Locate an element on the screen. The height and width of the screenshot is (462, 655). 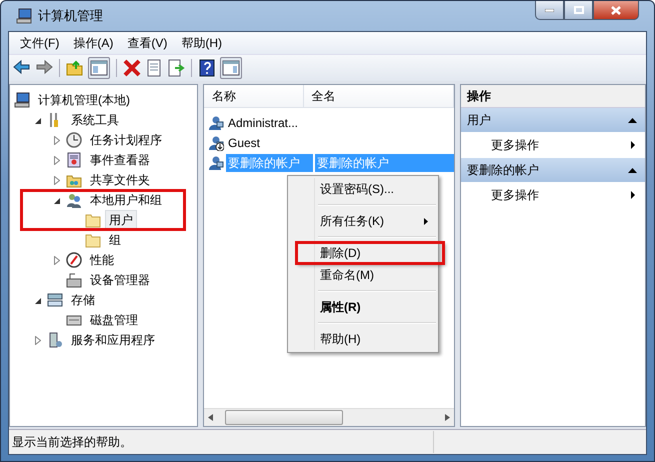
tree-item: 服务和应用程序 is located at coordinates (113, 340).